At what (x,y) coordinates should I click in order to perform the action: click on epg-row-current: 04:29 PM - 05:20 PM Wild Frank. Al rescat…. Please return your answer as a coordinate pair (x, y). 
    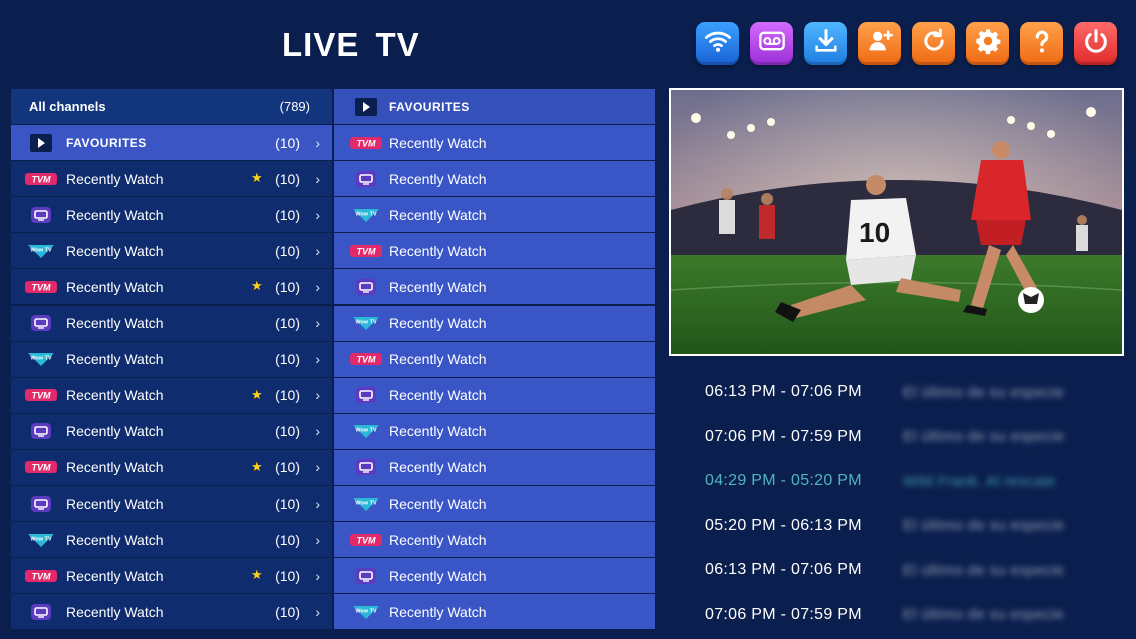
    Looking at the image, I should click on (915, 481).